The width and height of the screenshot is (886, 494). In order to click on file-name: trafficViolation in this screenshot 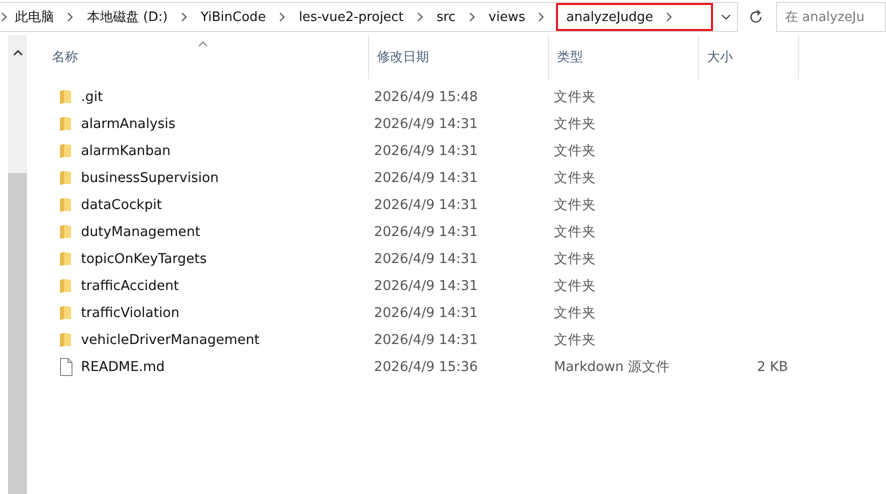, I will do `click(130, 312)`.